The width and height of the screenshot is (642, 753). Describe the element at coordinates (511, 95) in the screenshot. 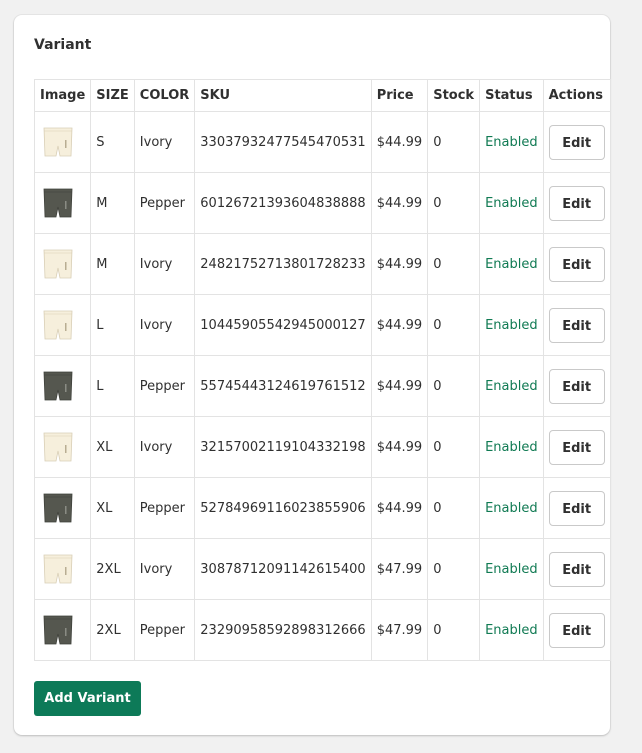

I see `header-status: Status` at that location.